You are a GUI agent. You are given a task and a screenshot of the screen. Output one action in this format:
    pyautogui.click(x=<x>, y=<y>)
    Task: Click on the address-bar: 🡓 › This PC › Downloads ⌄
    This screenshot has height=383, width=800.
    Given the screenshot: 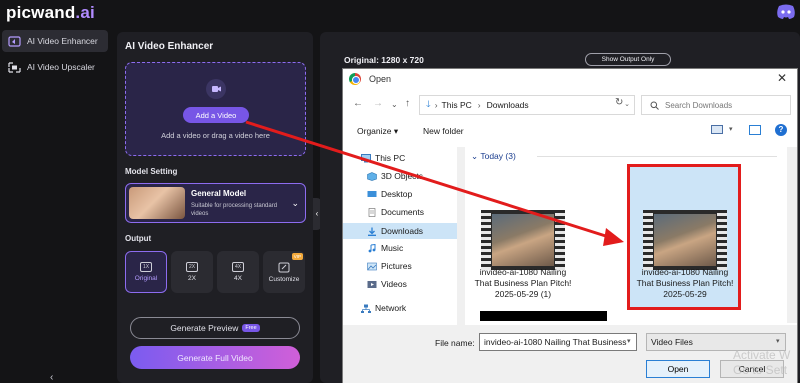 What is the action you would take?
    pyautogui.click(x=527, y=105)
    